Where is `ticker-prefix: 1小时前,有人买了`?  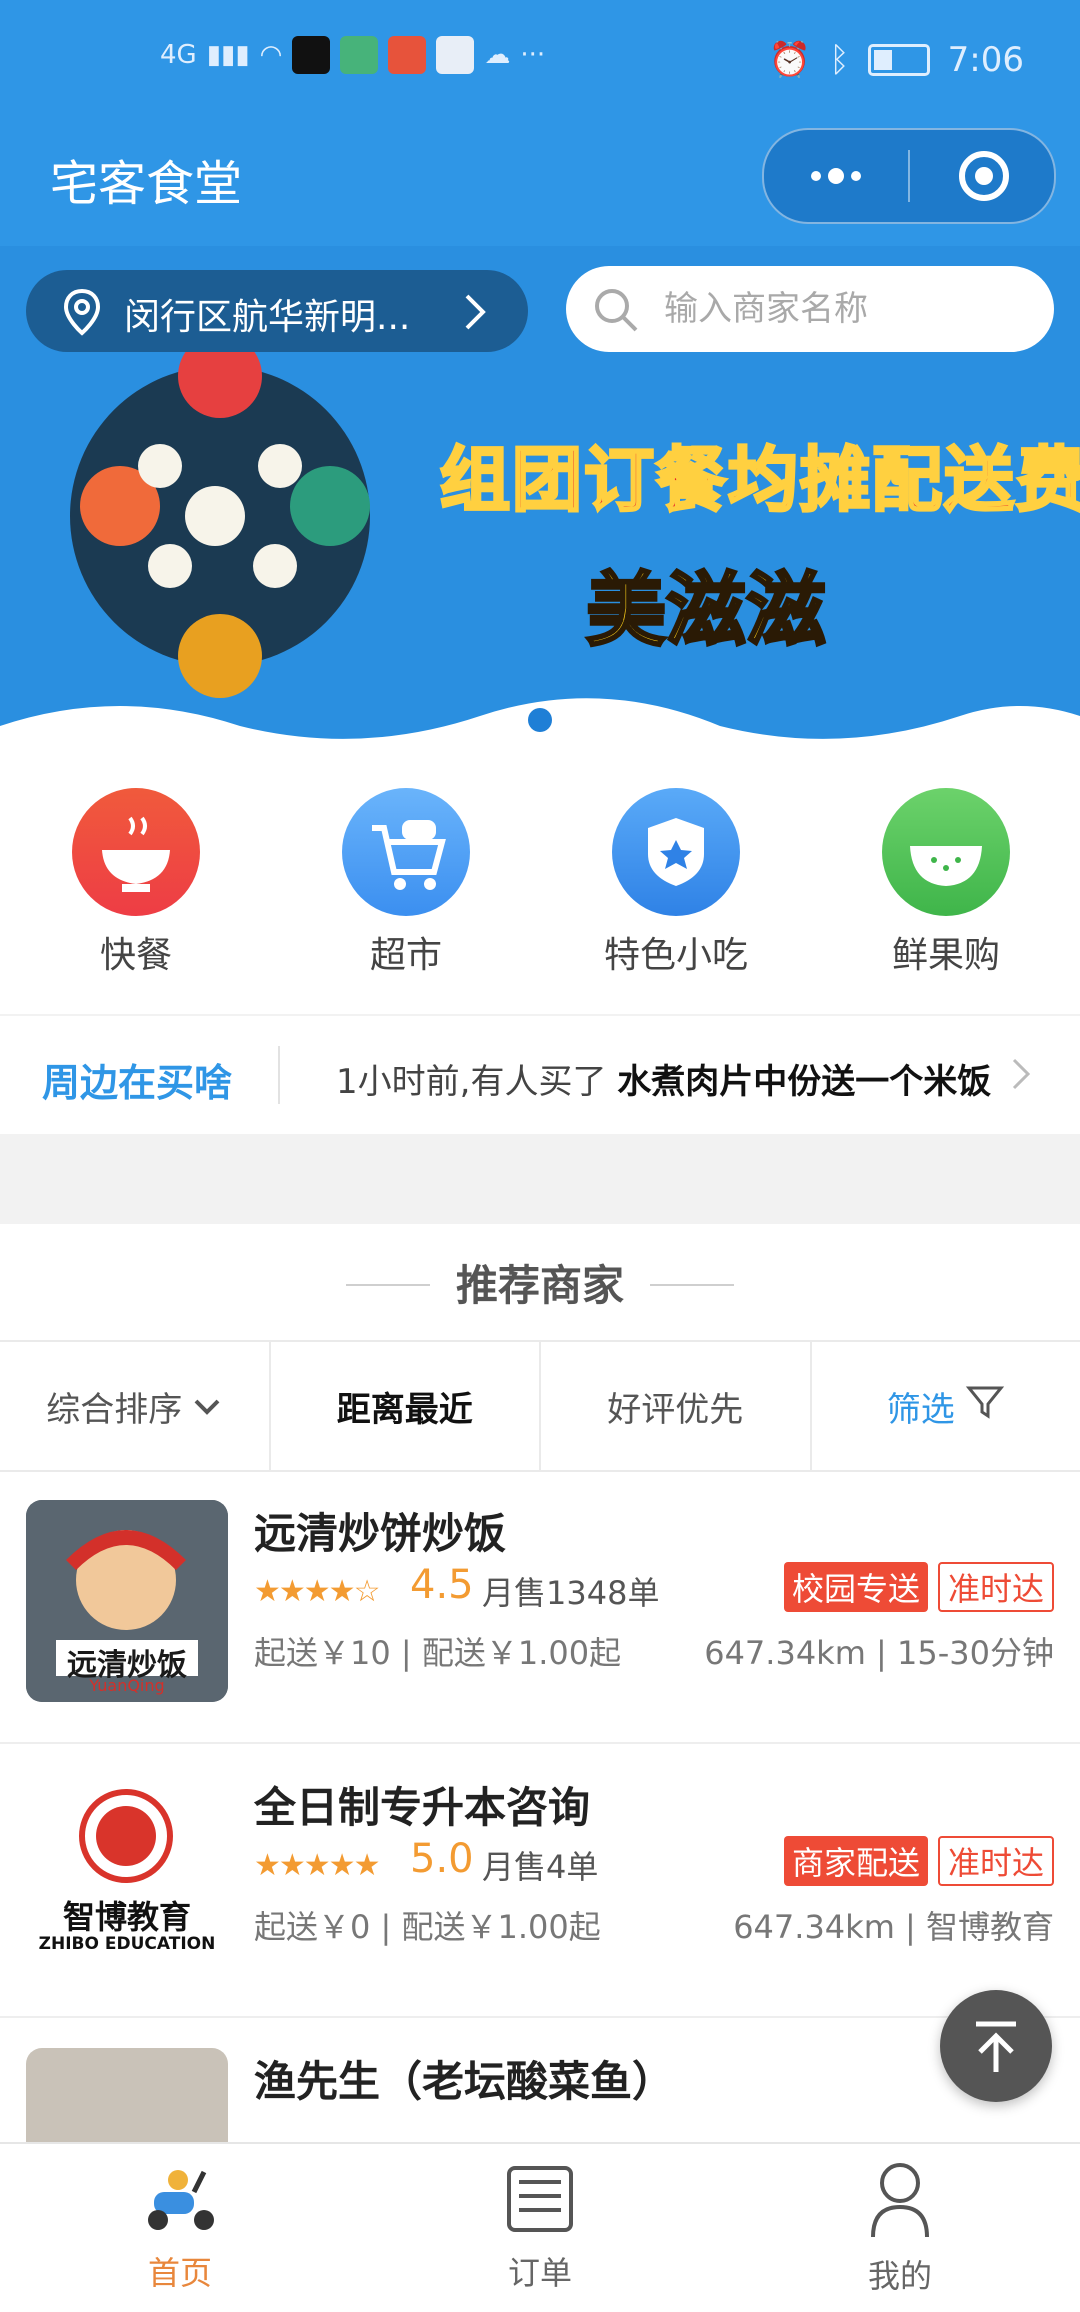 ticker-prefix: 1小时前,有人买了 is located at coordinates (476, 1082).